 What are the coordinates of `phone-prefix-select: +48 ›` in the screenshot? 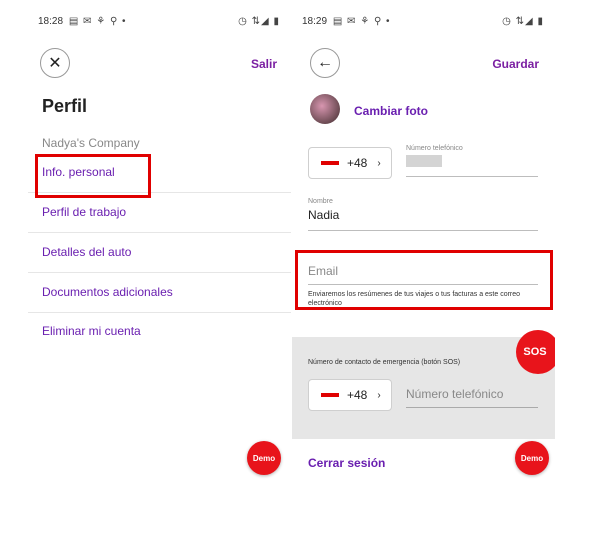 It's located at (350, 163).